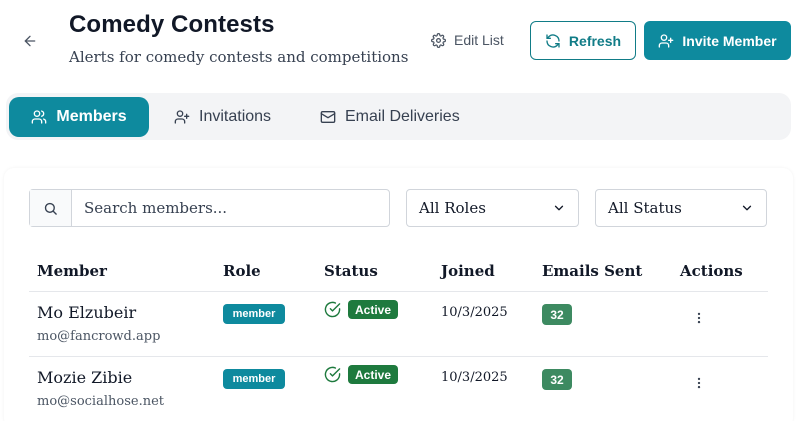  I want to click on column-header-member: Member, so click(72, 271).